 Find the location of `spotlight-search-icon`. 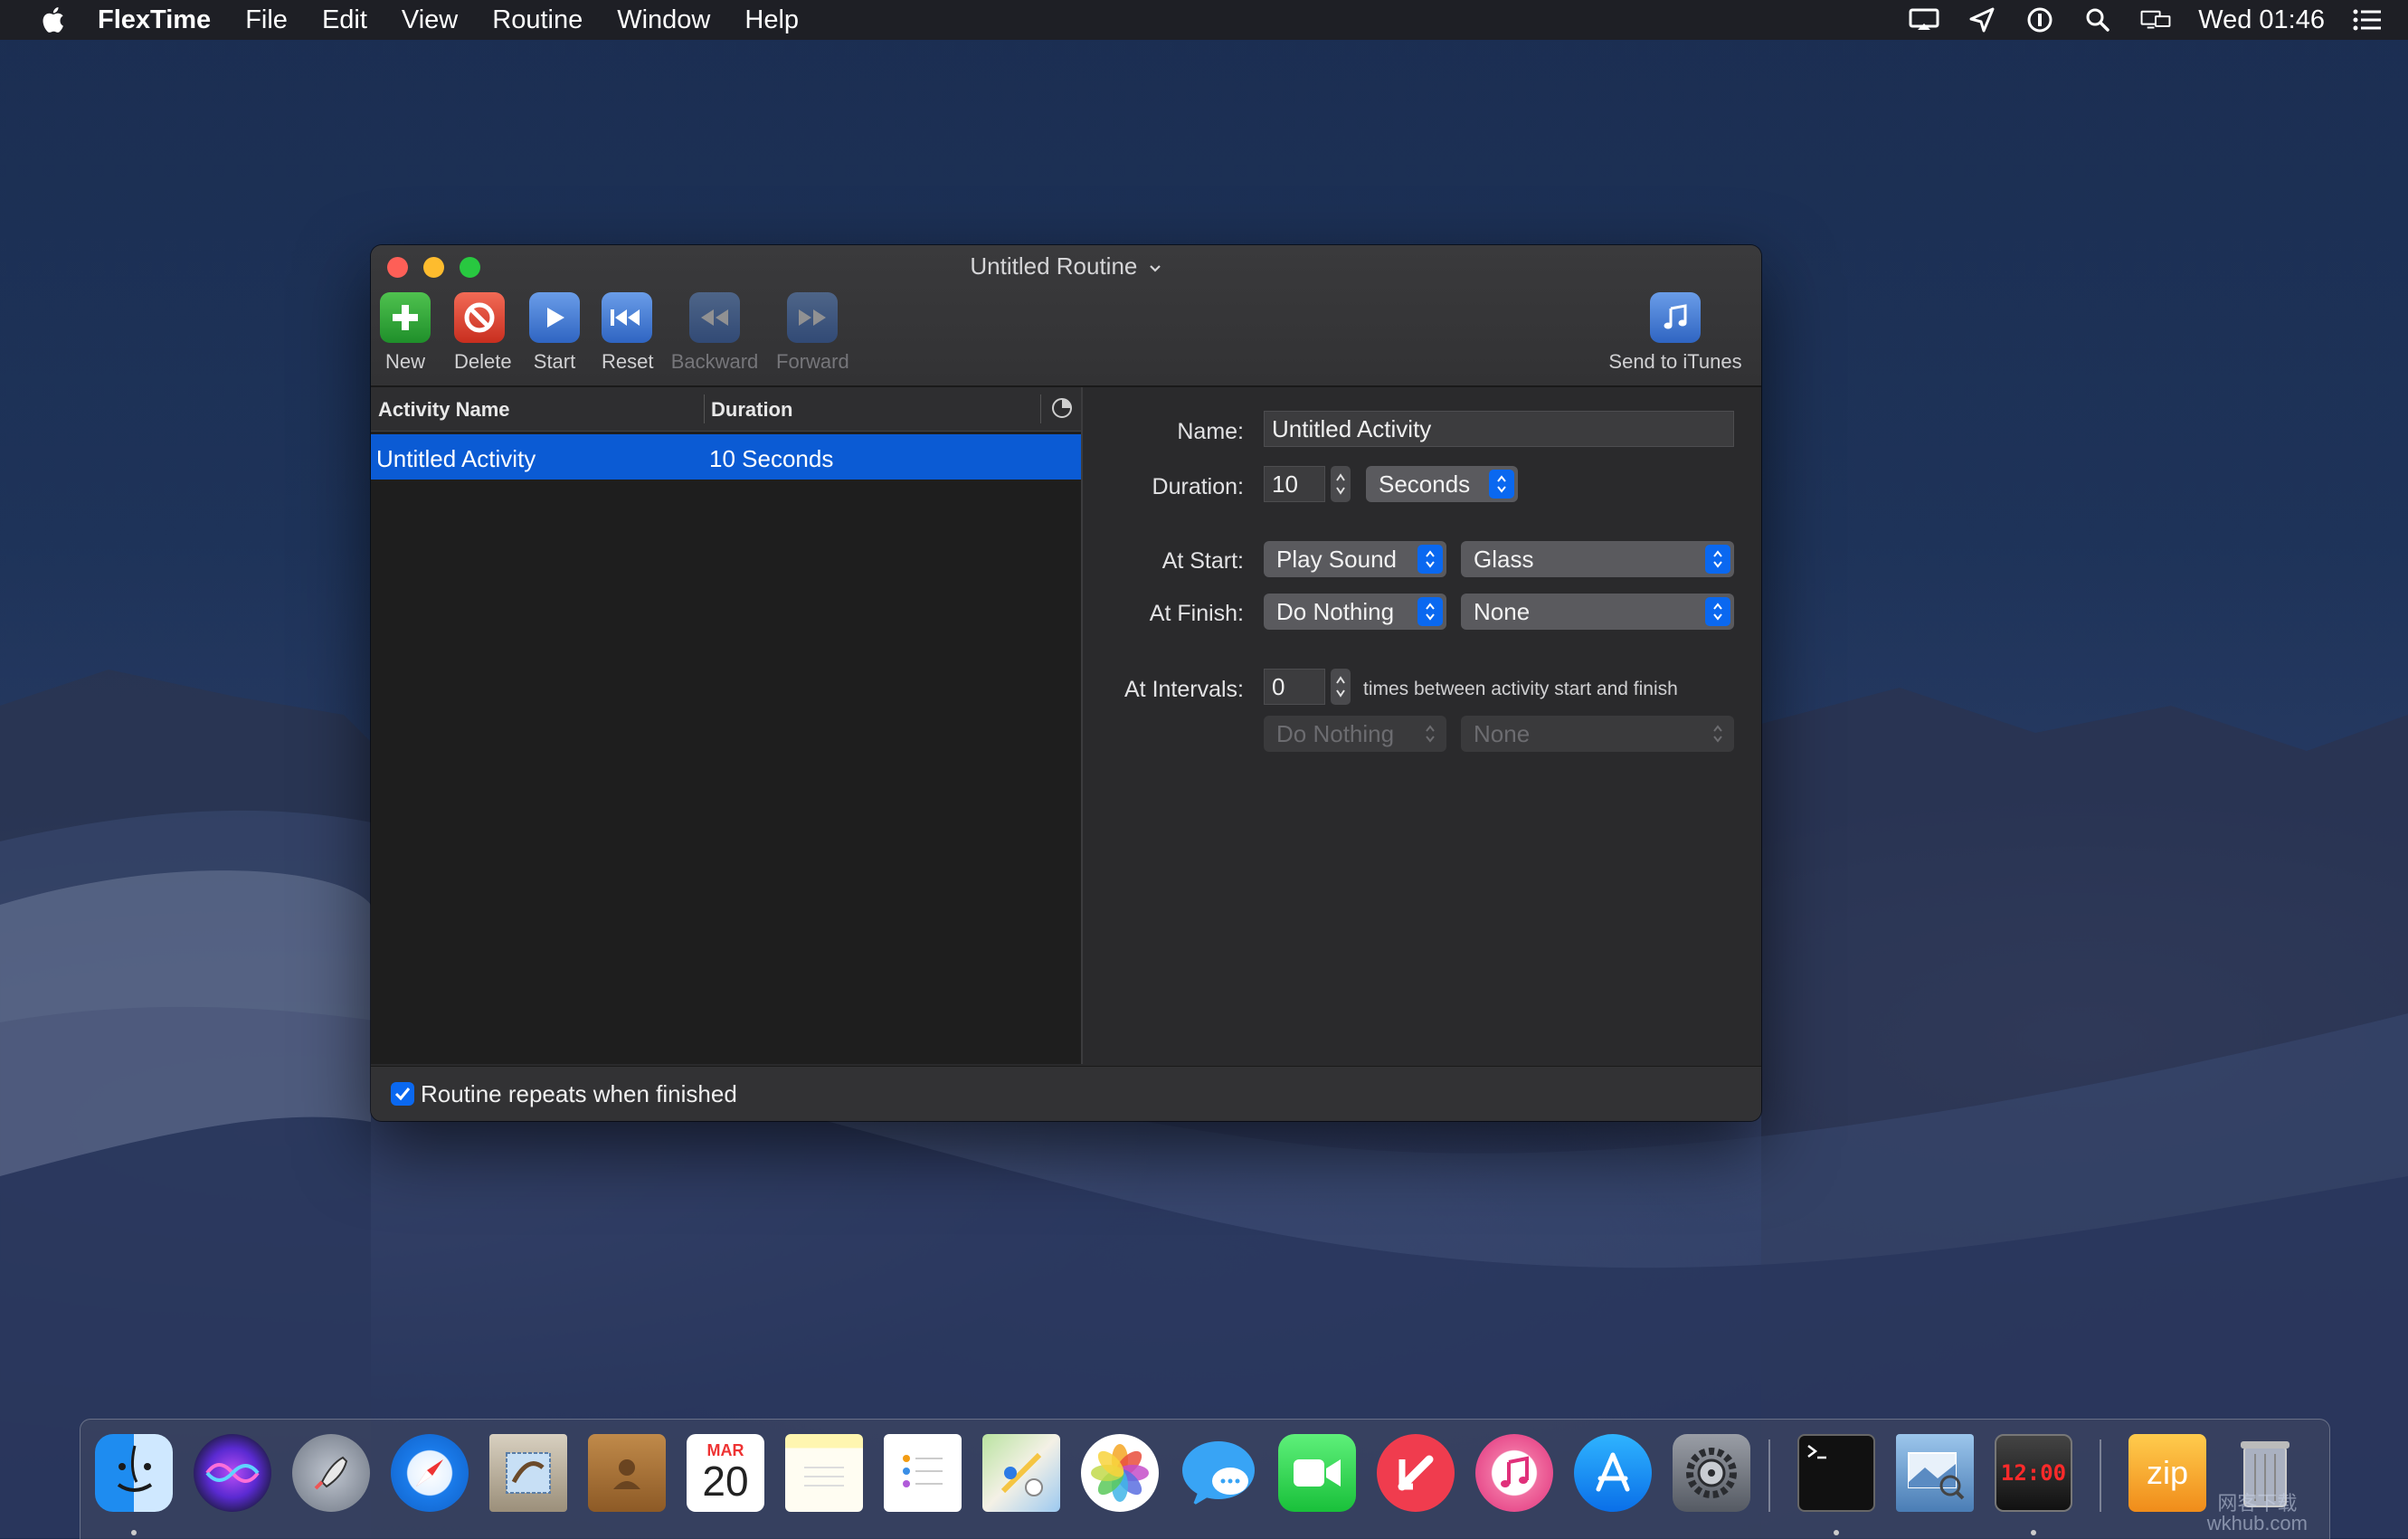

spotlight-search-icon is located at coordinates (2097, 20).